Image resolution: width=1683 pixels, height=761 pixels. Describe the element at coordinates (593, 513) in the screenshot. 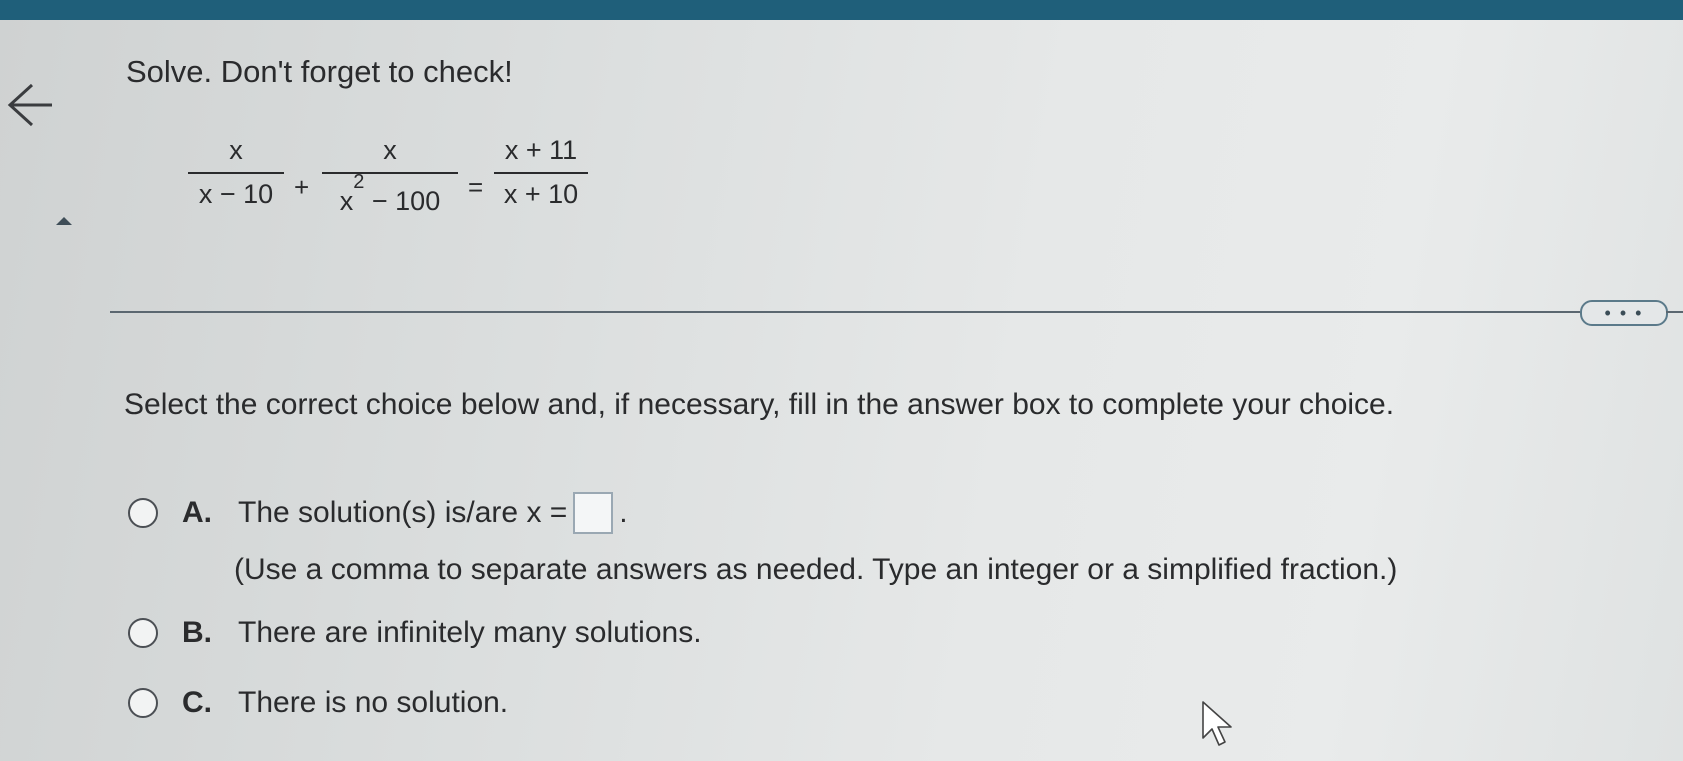

I see `answer-input-box` at that location.